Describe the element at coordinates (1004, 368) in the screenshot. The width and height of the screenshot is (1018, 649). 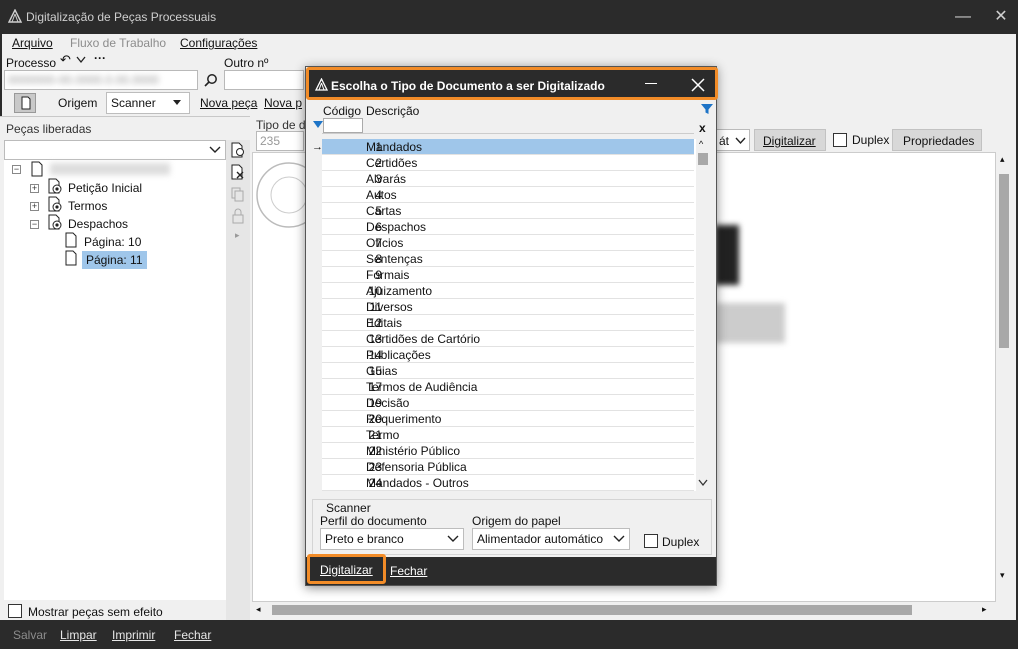
I see `viewer-vertical-scrollbar: ▴ ▾` at that location.